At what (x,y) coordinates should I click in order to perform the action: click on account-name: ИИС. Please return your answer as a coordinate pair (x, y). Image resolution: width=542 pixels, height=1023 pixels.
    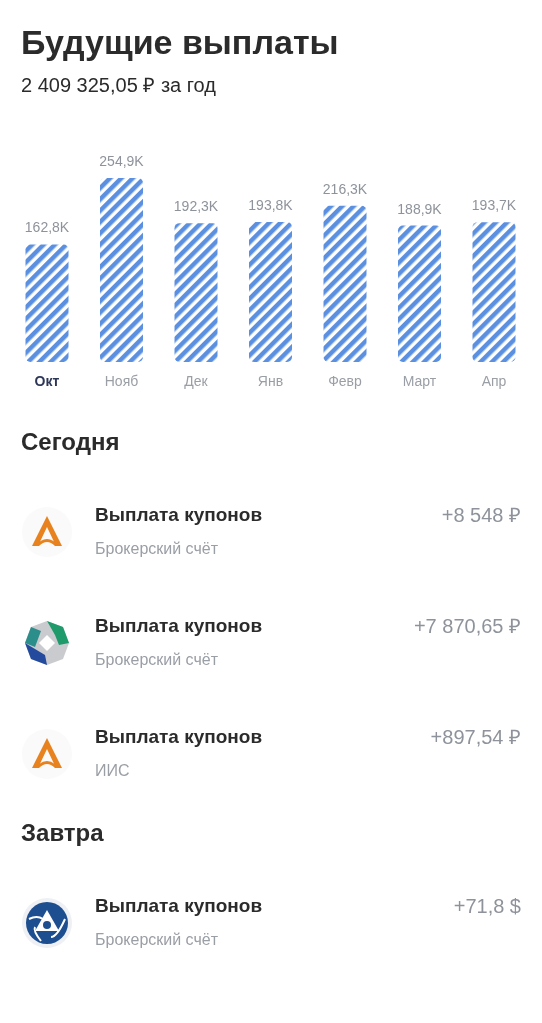
    Looking at the image, I should click on (113, 770).